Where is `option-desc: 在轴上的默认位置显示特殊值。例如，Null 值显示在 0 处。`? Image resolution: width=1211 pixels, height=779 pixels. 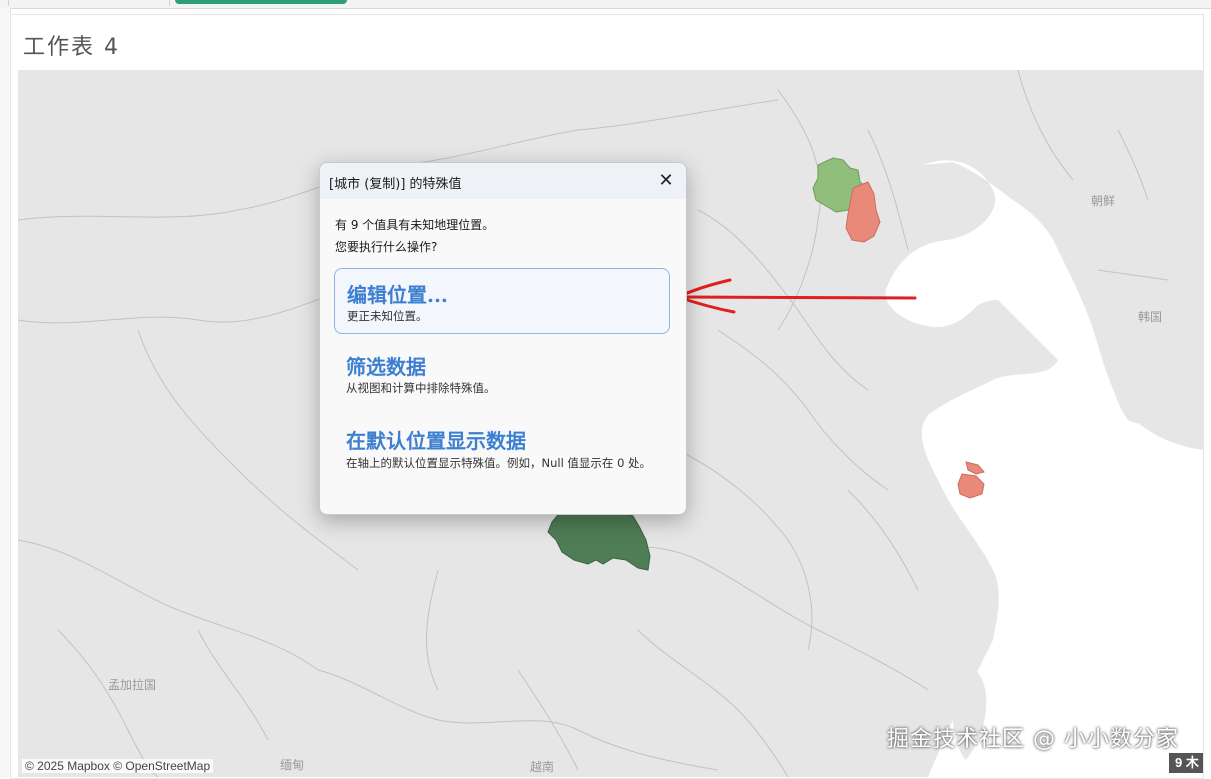 option-desc: 在轴上的默认位置显示特殊值。例如，Null 值显示在 0 处。 is located at coordinates (499, 463).